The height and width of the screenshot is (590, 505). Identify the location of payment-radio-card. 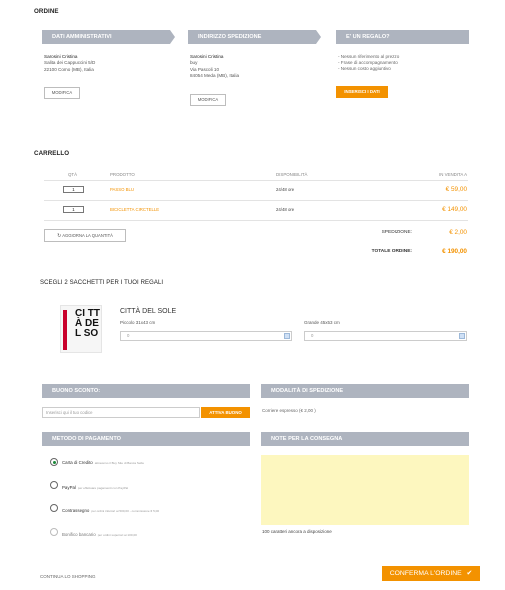
(54, 462).